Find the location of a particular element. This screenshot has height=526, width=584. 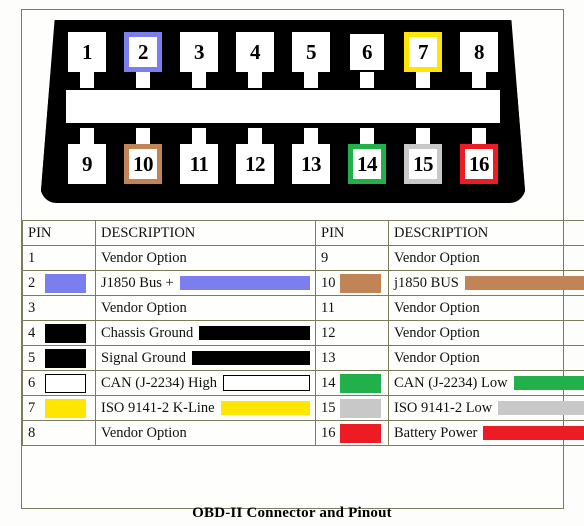

pin-5-inner: 5 is located at coordinates (311, 52).